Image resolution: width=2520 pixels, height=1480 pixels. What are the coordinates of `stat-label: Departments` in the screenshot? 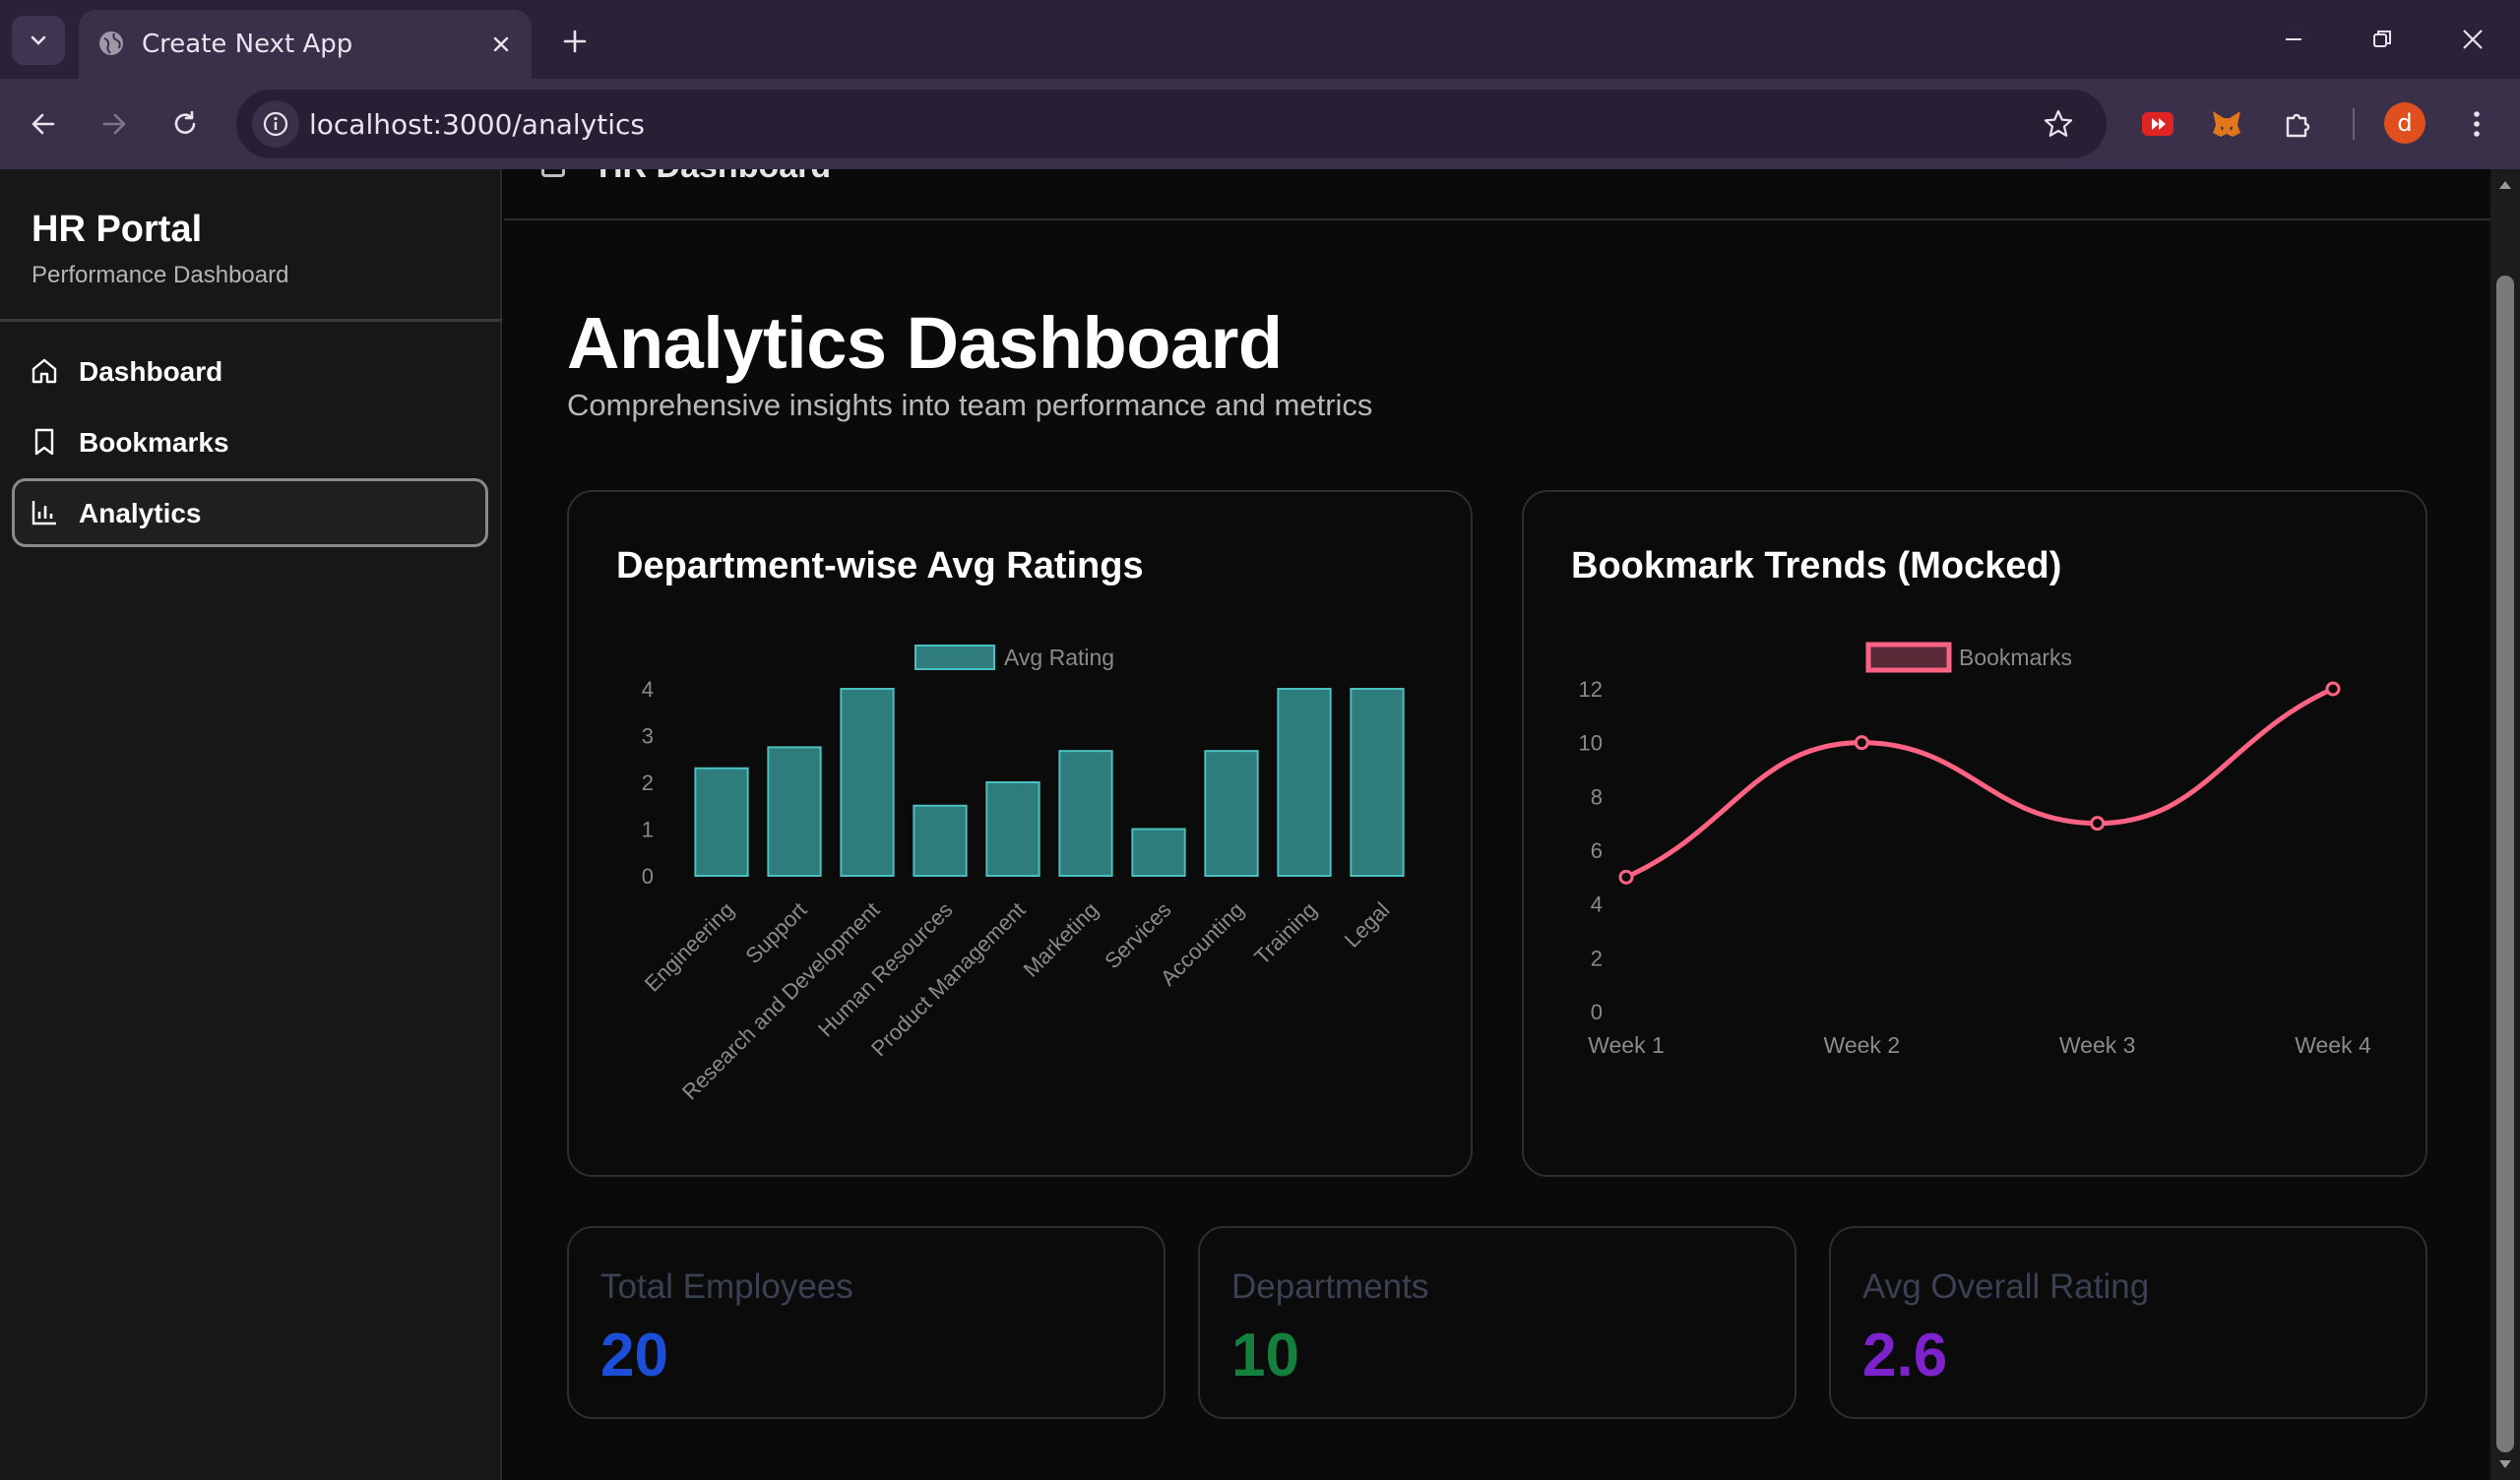 It's located at (1330, 1286).